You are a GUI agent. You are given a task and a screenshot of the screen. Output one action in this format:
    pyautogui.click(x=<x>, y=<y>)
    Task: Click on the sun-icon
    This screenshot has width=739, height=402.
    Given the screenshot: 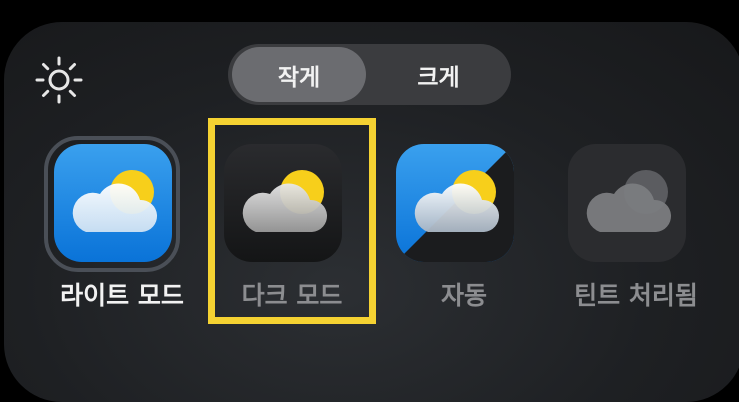 What is the action you would take?
    pyautogui.click(x=59, y=80)
    